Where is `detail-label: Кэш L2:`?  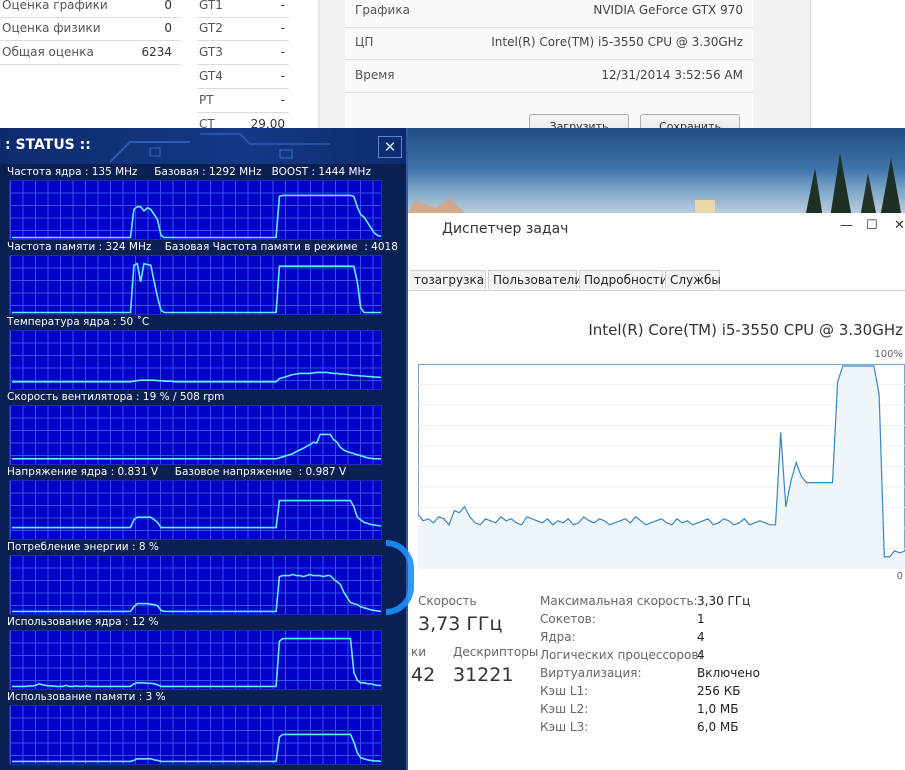 detail-label: Кэш L2: is located at coordinates (564, 709).